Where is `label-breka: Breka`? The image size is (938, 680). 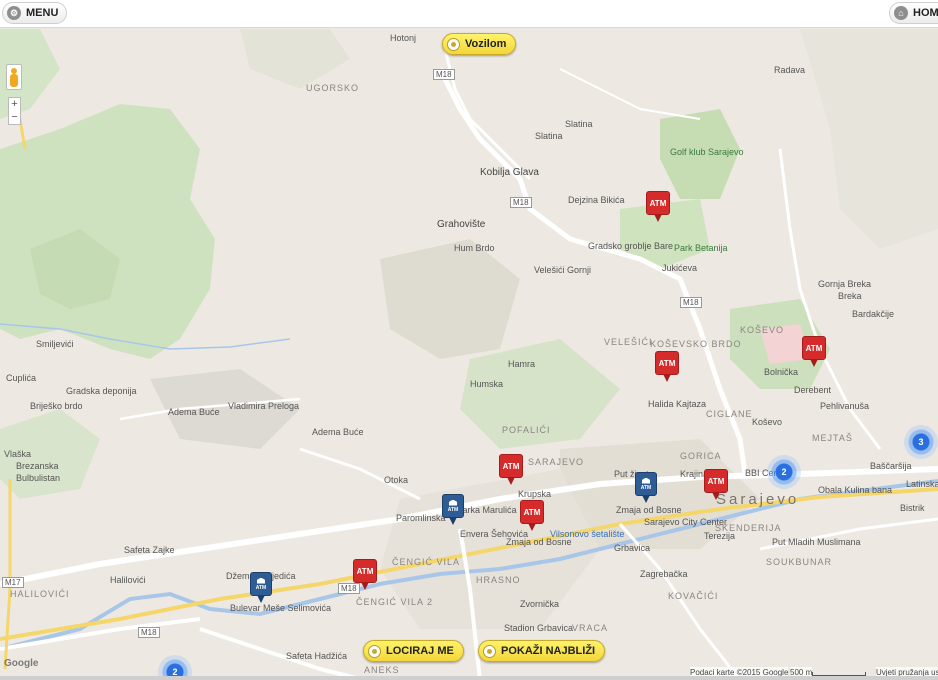 label-breka: Breka is located at coordinates (850, 296).